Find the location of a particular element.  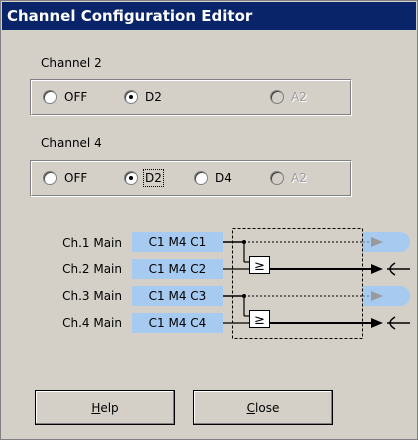

help-button-accelerator: H is located at coordinates (96, 407).